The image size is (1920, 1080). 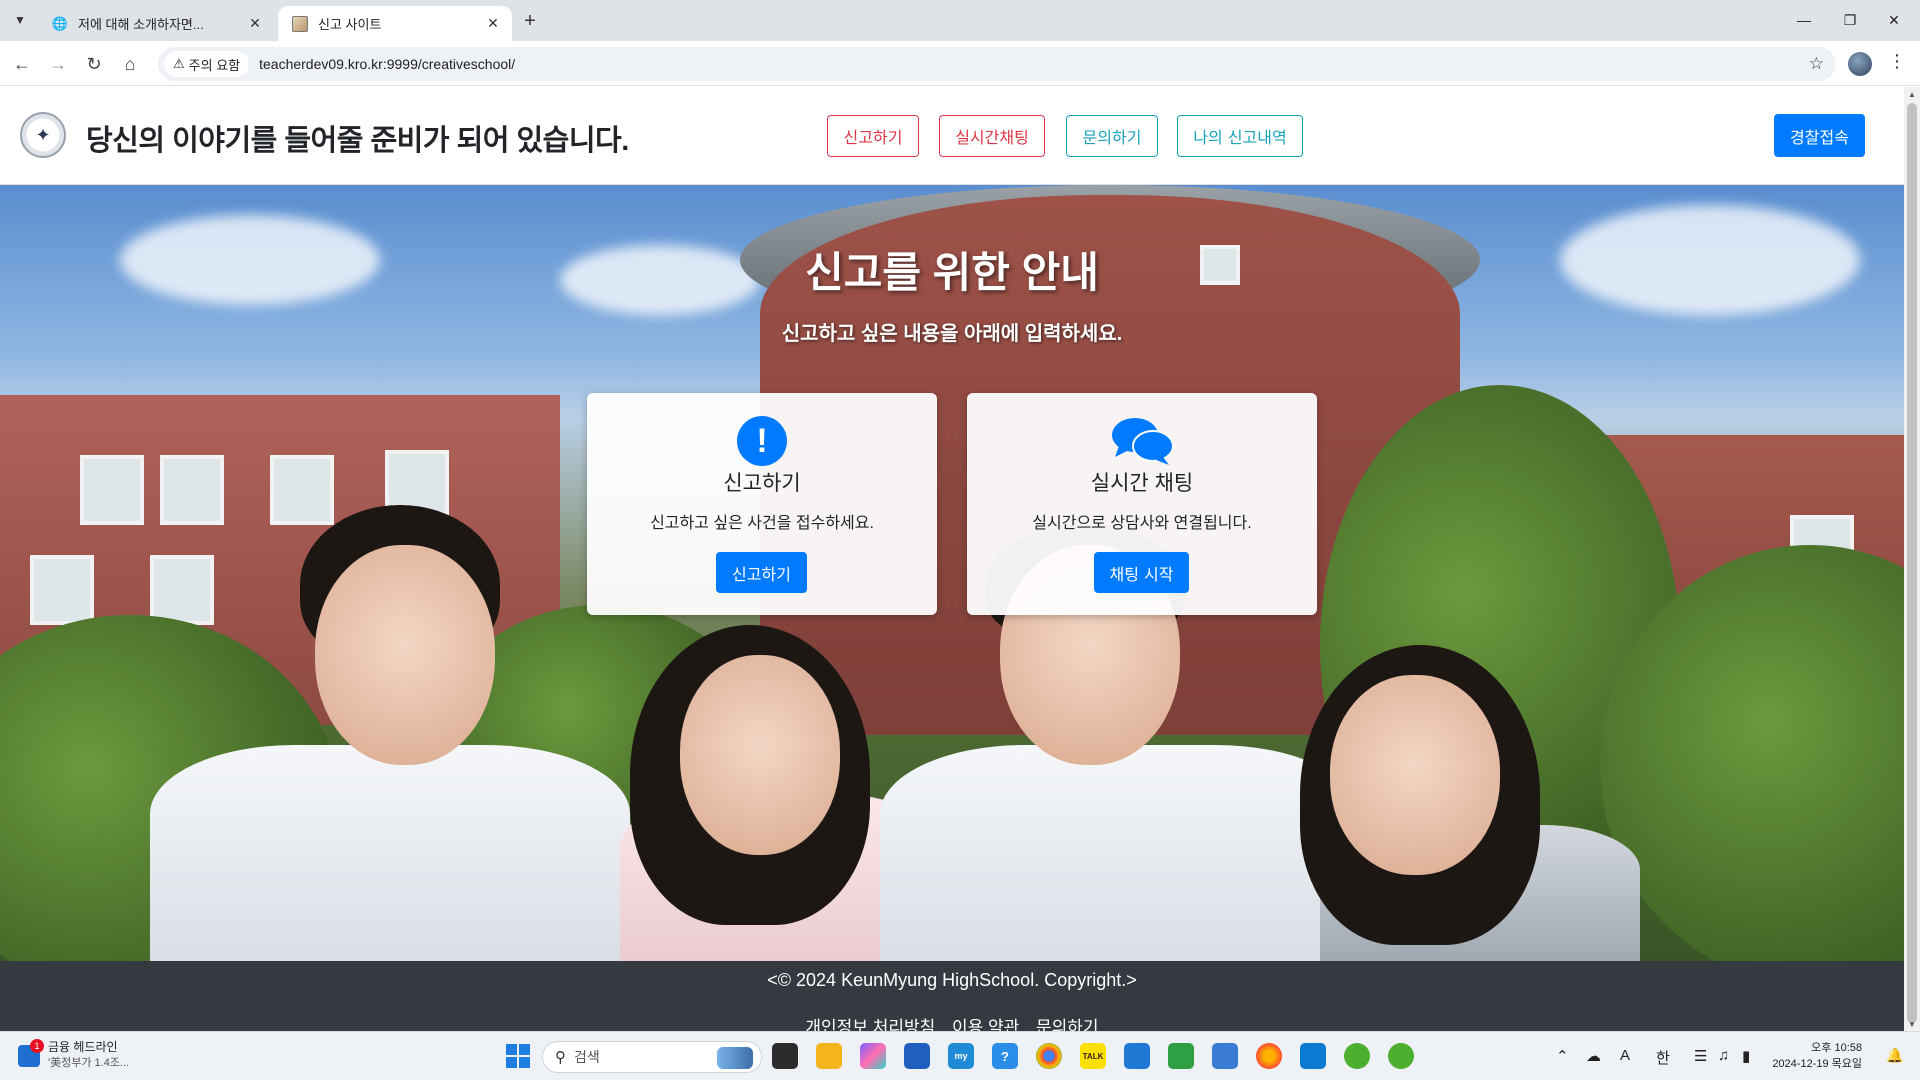 I want to click on mysql-workbench-icon: my, so click(x=961, y=1056).